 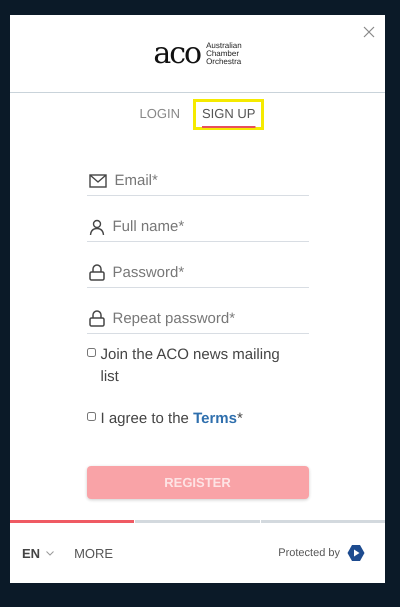 What do you see at coordinates (96, 226) in the screenshot?
I see `person-icon` at bounding box center [96, 226].